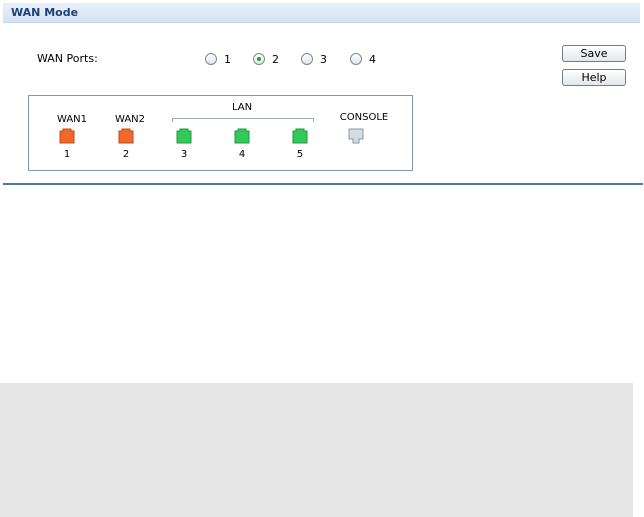  What do you see at coordinates (323, 59) in the screenshot?
I see `radio-label: 3` at bounding box center [323, 59].